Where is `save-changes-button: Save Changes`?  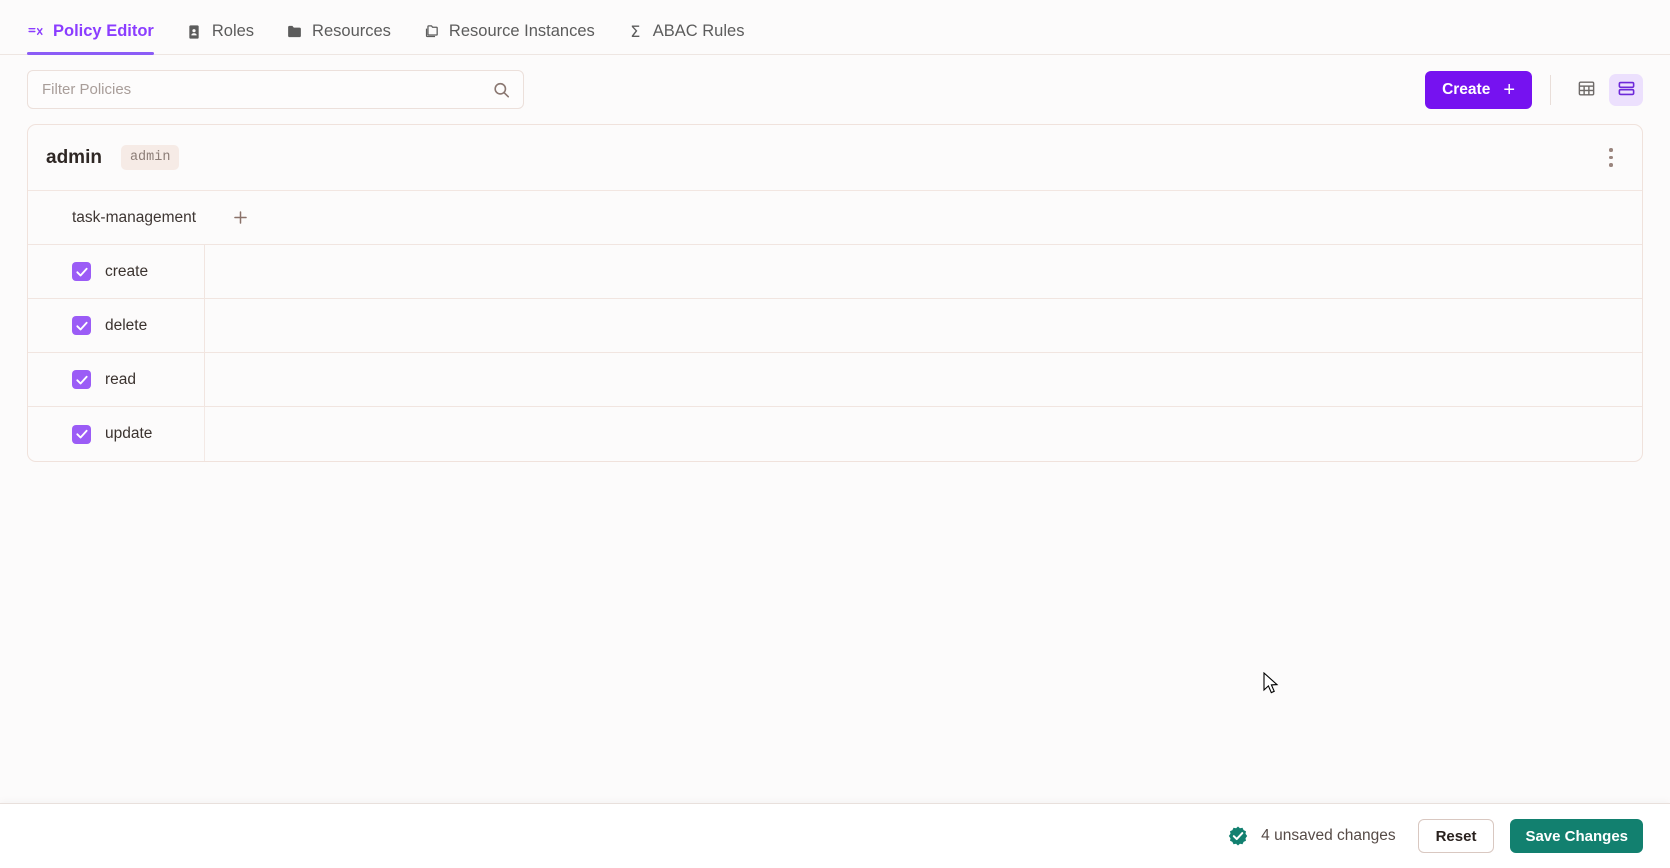
save-changes-button: Save Changes is located at coordinates (1576, 836).